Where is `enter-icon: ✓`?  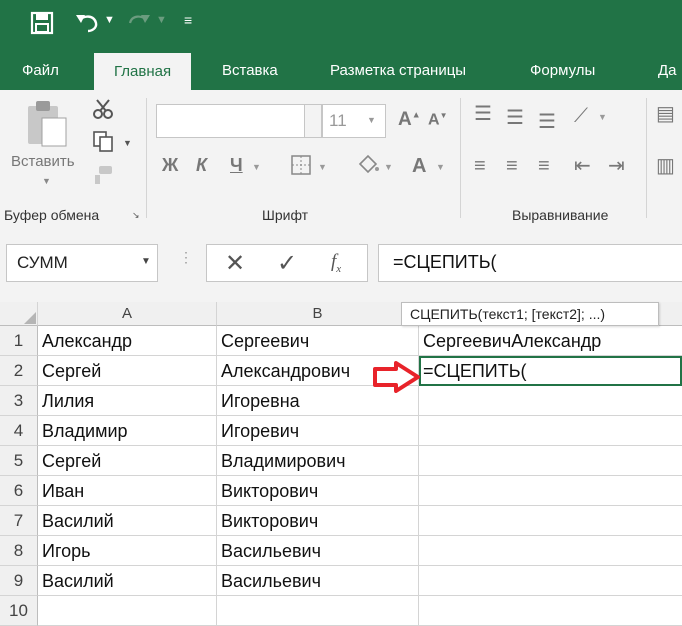 enter-icon: ✓ is located at coordinates (287, 263).